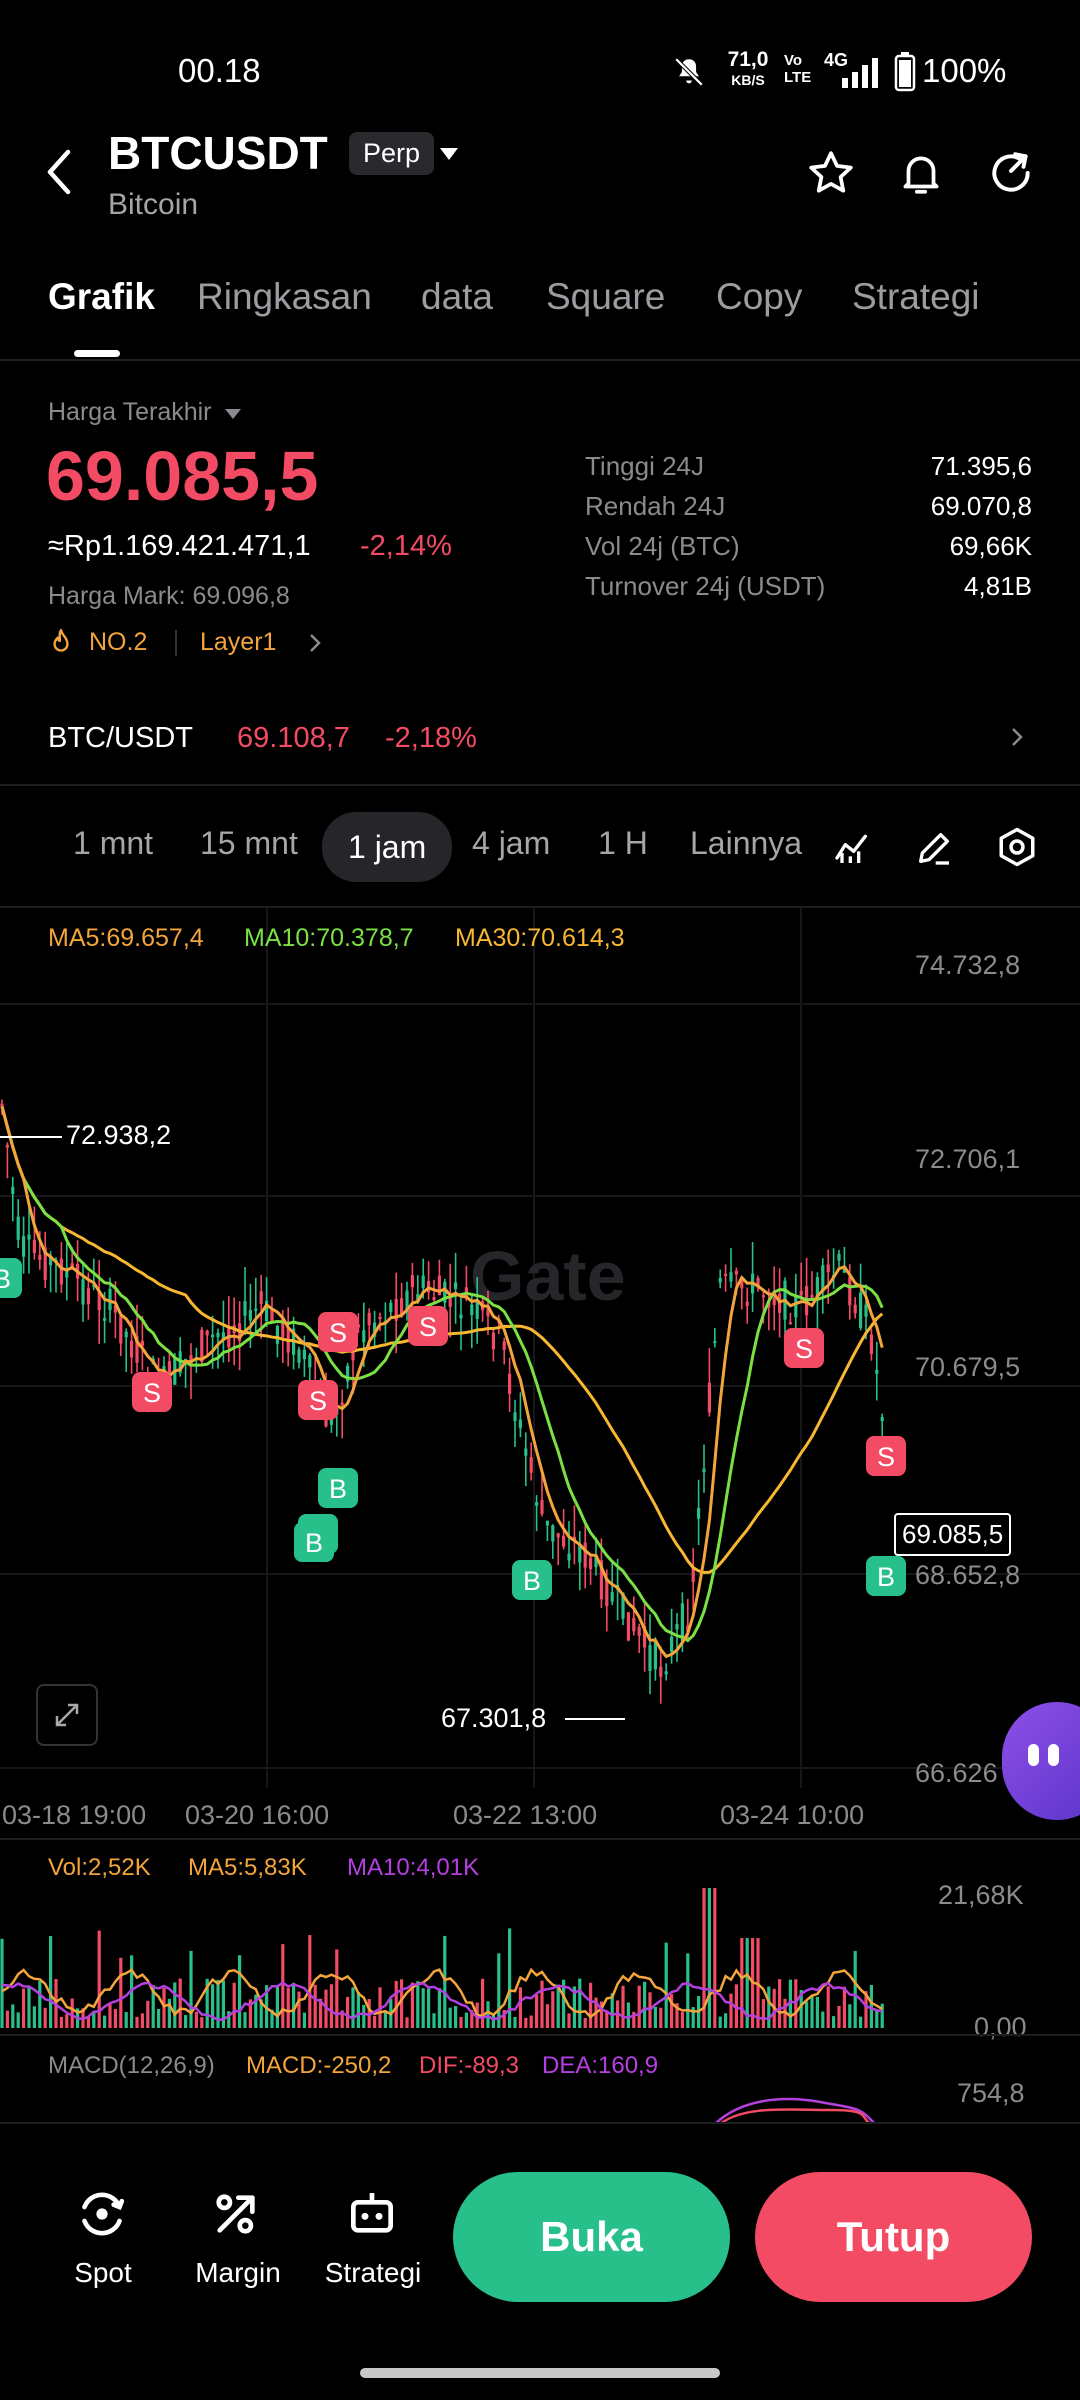 The image size is (1080, 2400). I want to click on sell-marker: S, so click(152, 1392).